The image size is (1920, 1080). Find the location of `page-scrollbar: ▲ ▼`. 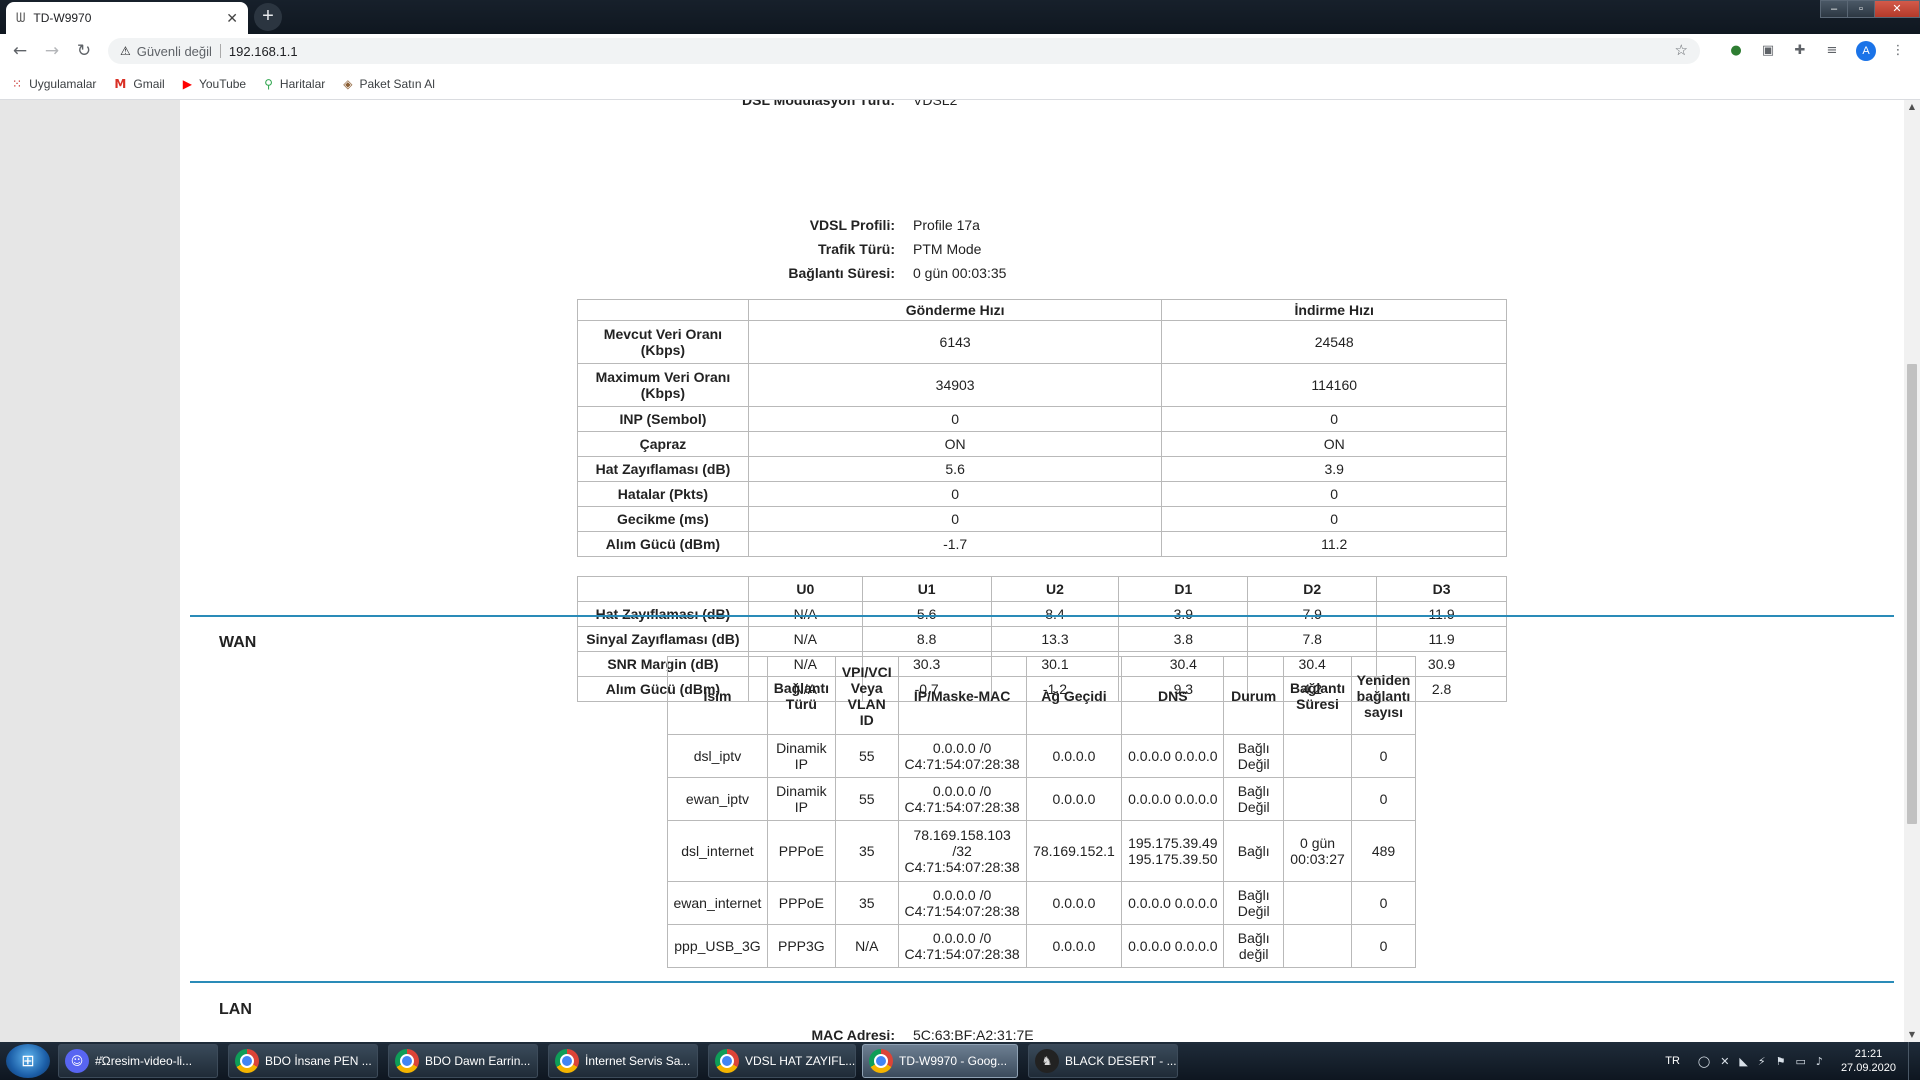

page-scrollbar: ▲ ▼ is located at coordinates (1912, 571).